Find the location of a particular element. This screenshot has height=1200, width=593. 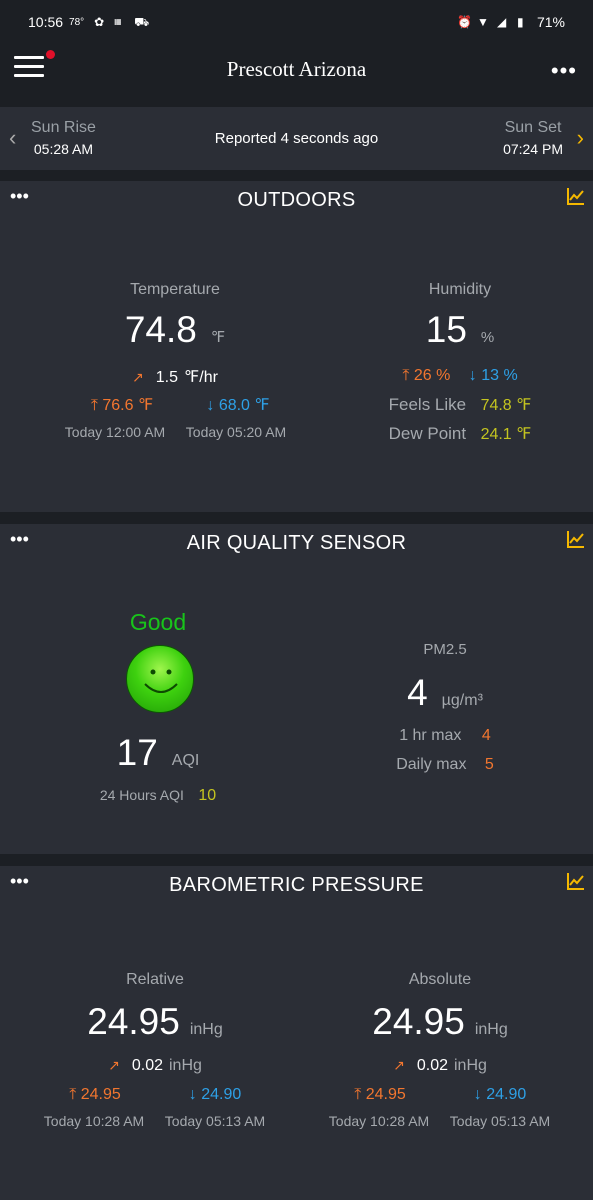

feels-like-label: Feels Like is located at coordinates (427, 404).